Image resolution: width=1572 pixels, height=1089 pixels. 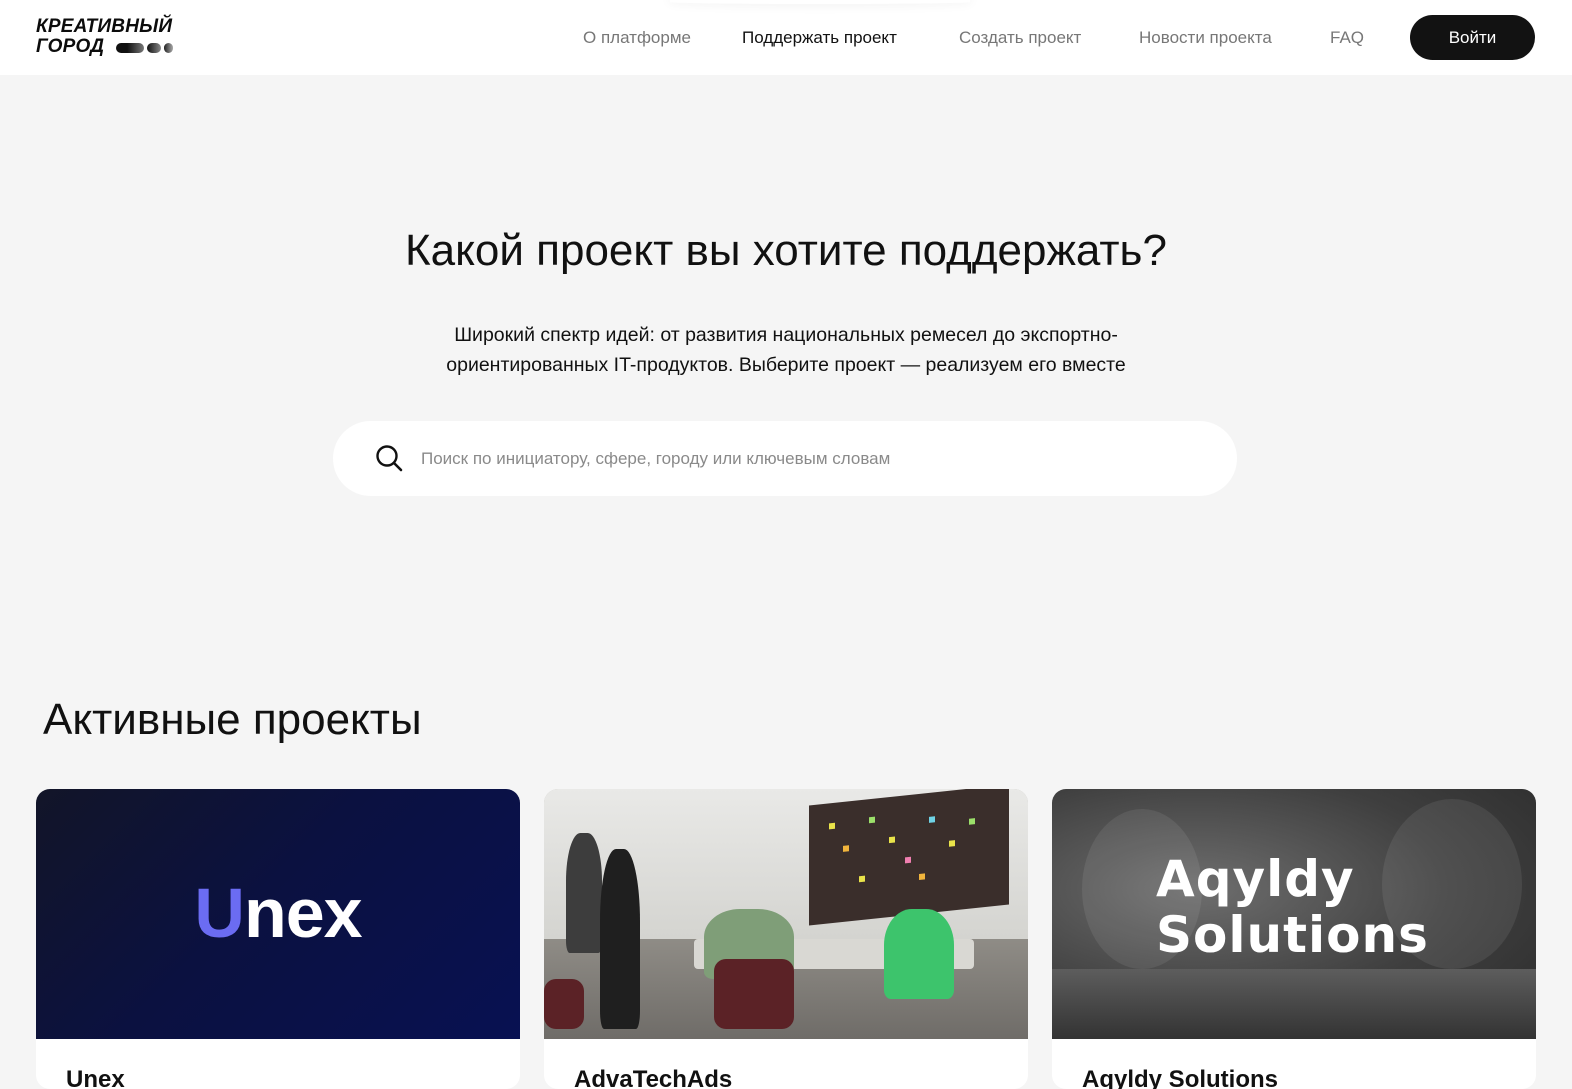 What do you see at coordinates (104, 26) in the screenshot?
I see `logo-line-1: КРЕАТИВНЫЙ` at bounding box center [104, 26].